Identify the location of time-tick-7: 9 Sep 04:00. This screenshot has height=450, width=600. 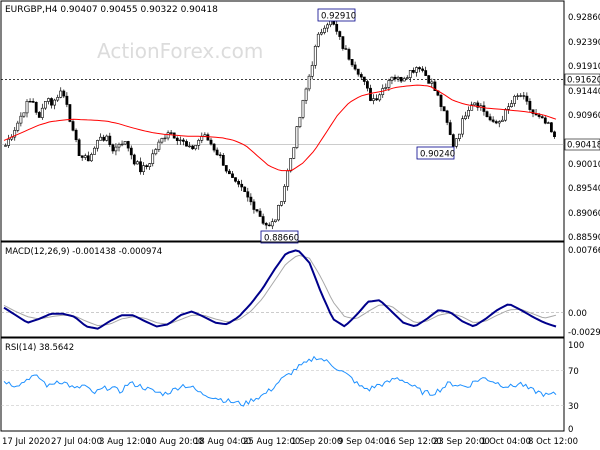
(363, 442).